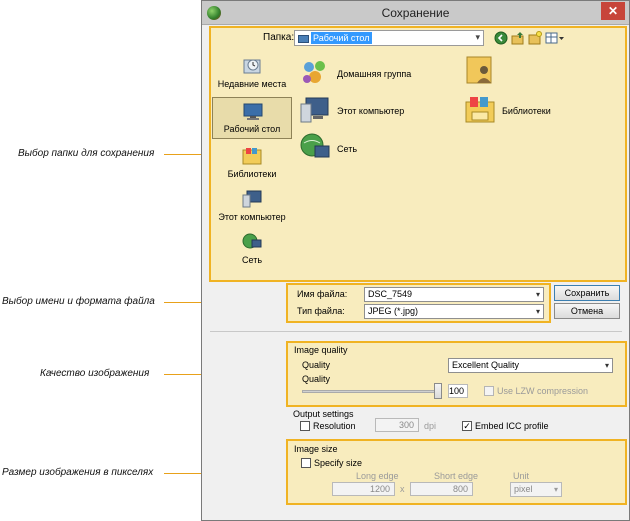 Image resolution: width=630 pixels, height=521 pixels. I want to click on short-edge-field: 800, so click(441, 489).